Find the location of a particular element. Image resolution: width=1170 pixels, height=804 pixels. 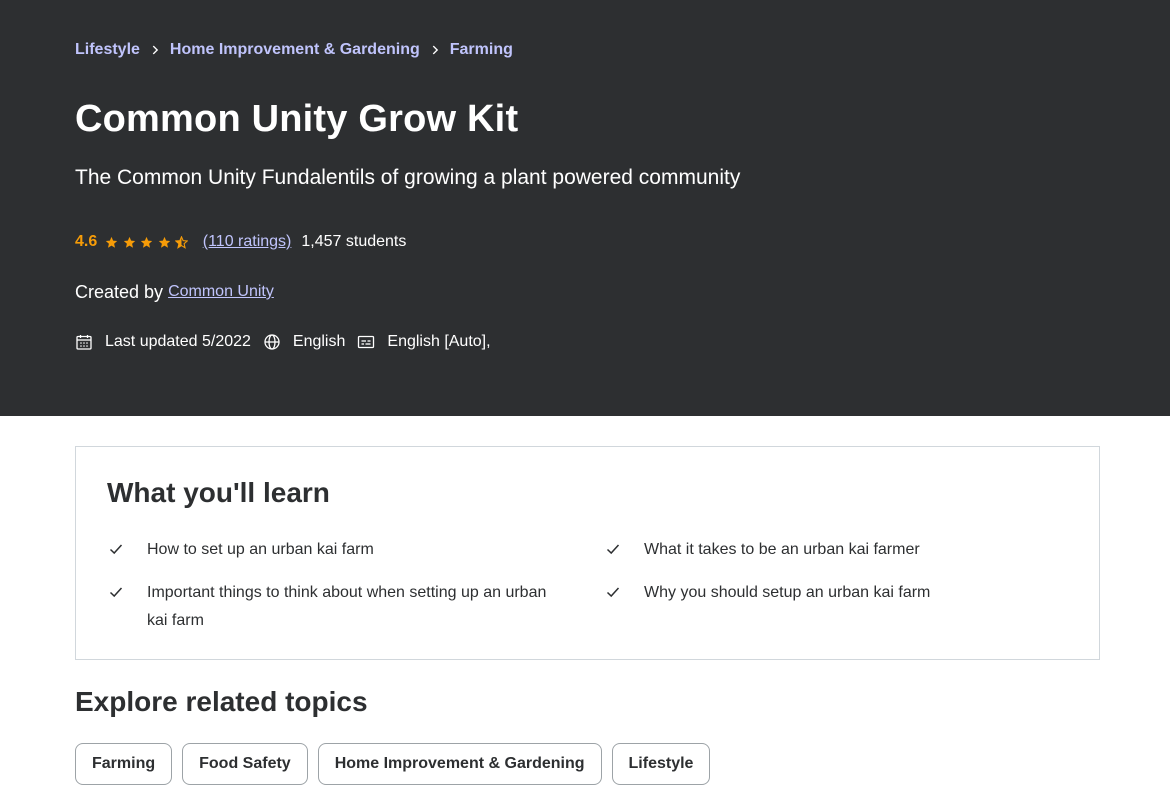

captions-icon is located at coordinates (366, 342).